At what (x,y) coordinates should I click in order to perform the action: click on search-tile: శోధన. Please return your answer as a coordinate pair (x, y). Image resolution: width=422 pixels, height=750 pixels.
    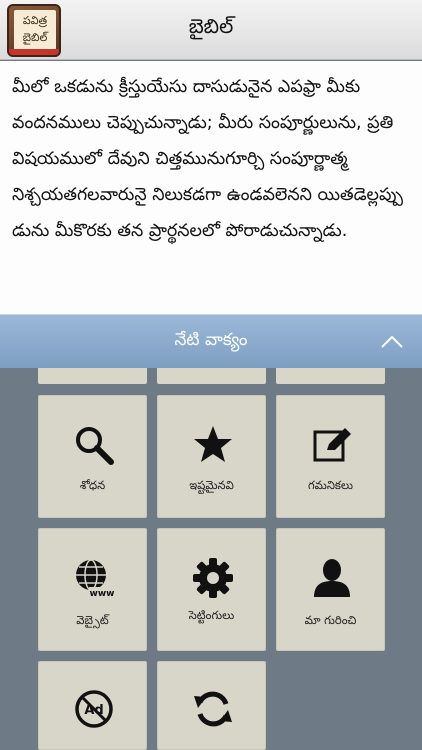
    Looking at the image, I should click on (92, 456).